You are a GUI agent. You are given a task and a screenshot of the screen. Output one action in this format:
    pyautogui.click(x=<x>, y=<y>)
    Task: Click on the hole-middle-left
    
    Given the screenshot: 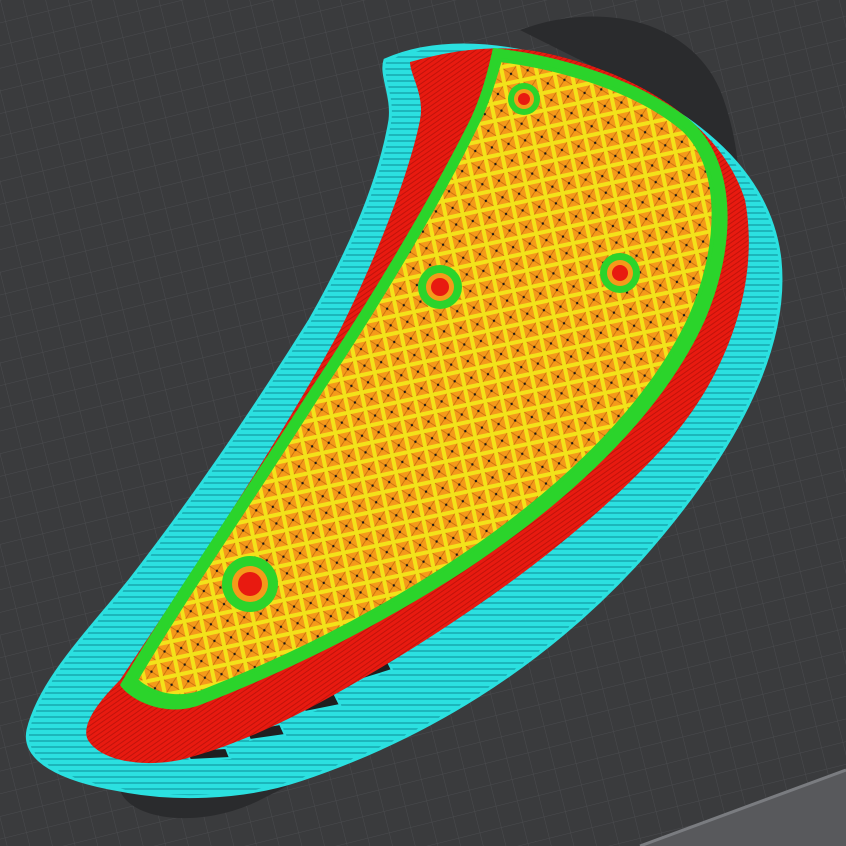 What is the action you would take?
    pyautogui.click(x=440, y=287)
    